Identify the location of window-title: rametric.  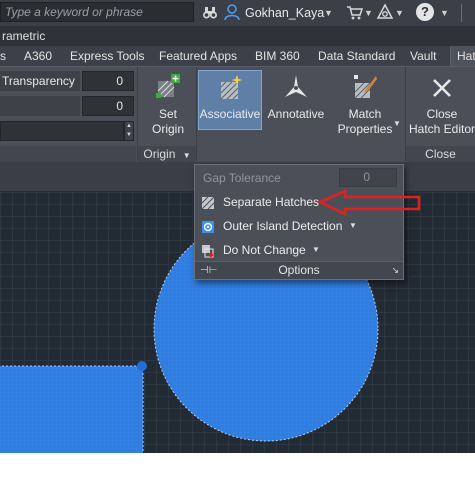
(237, 36).